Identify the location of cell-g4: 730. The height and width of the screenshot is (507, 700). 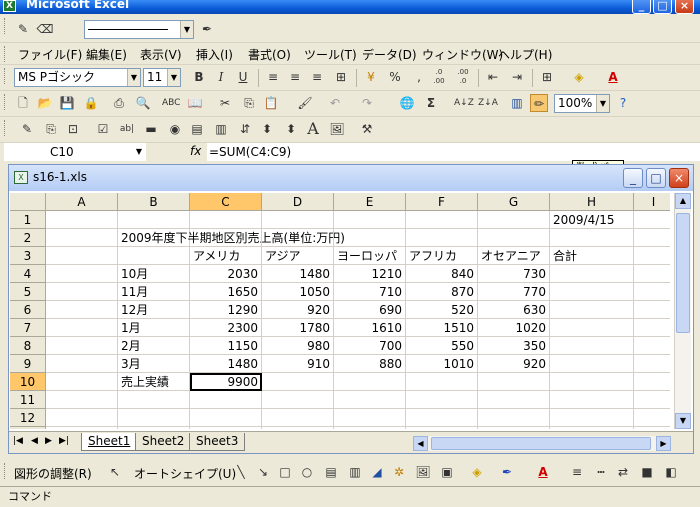
(514, 274).